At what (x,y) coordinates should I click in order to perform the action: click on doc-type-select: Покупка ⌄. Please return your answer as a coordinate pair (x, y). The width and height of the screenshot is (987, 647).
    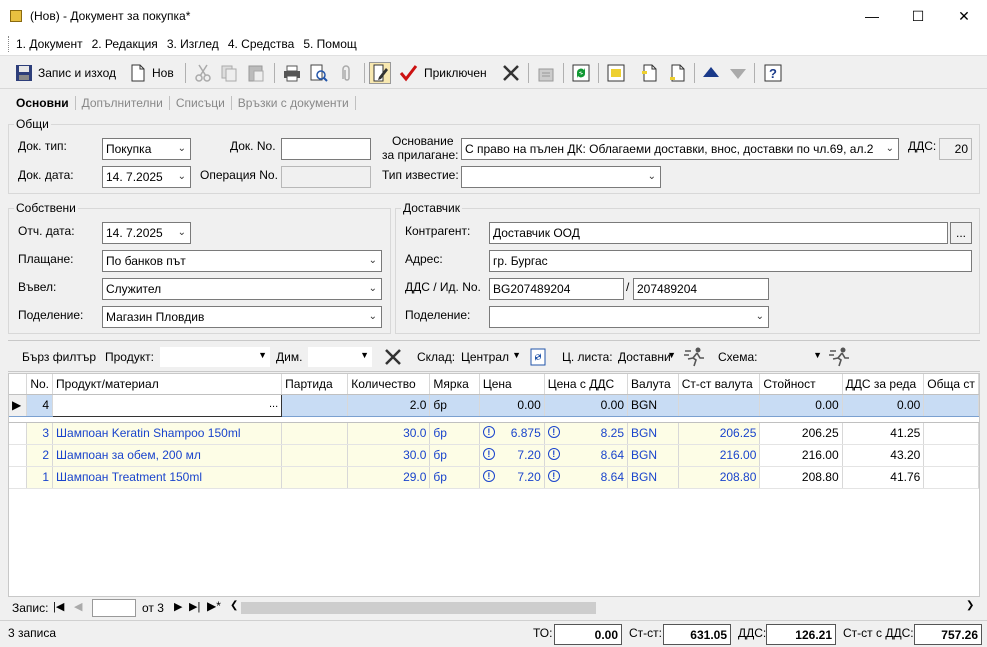
    Looking at the image, I should click on (146, 149).